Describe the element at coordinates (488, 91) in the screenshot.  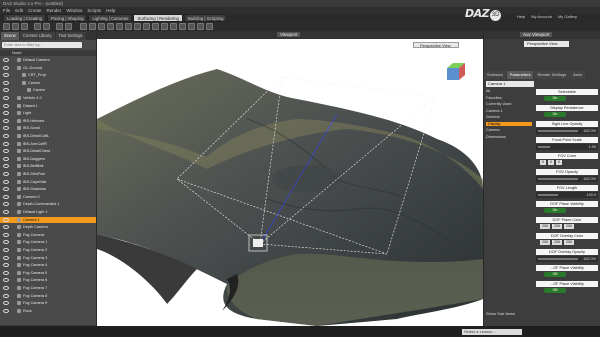
I see `category-item: All` at that location.